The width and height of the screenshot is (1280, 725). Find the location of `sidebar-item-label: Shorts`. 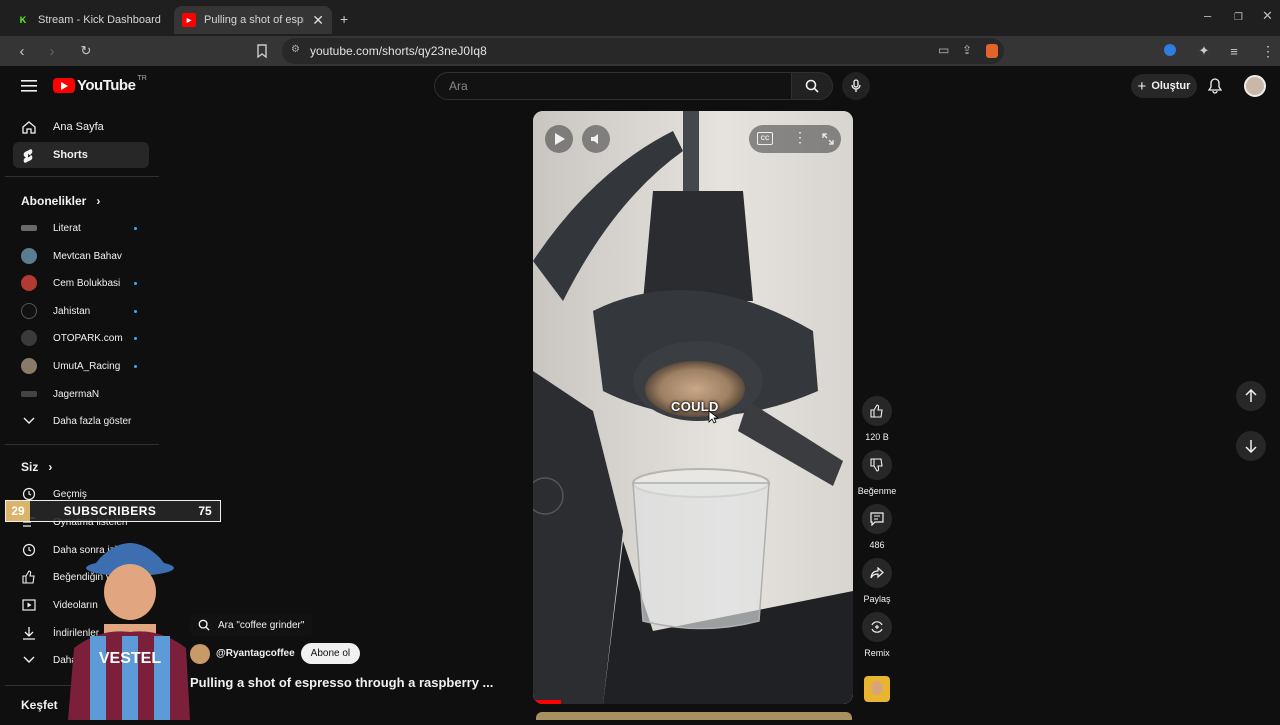

sidebar-item-label: Shorts is located at coordinates (70, 155).